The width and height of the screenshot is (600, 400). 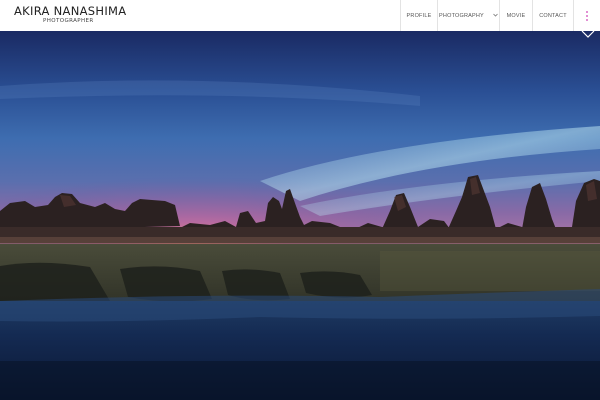 I want to click on brand-name: AKIRA NANASHIMA, so click(x=70, y=11).